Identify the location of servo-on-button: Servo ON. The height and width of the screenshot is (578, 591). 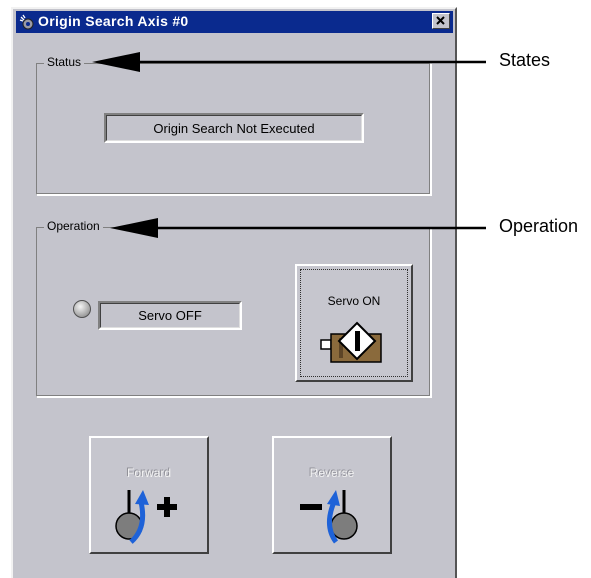
(354, 323).